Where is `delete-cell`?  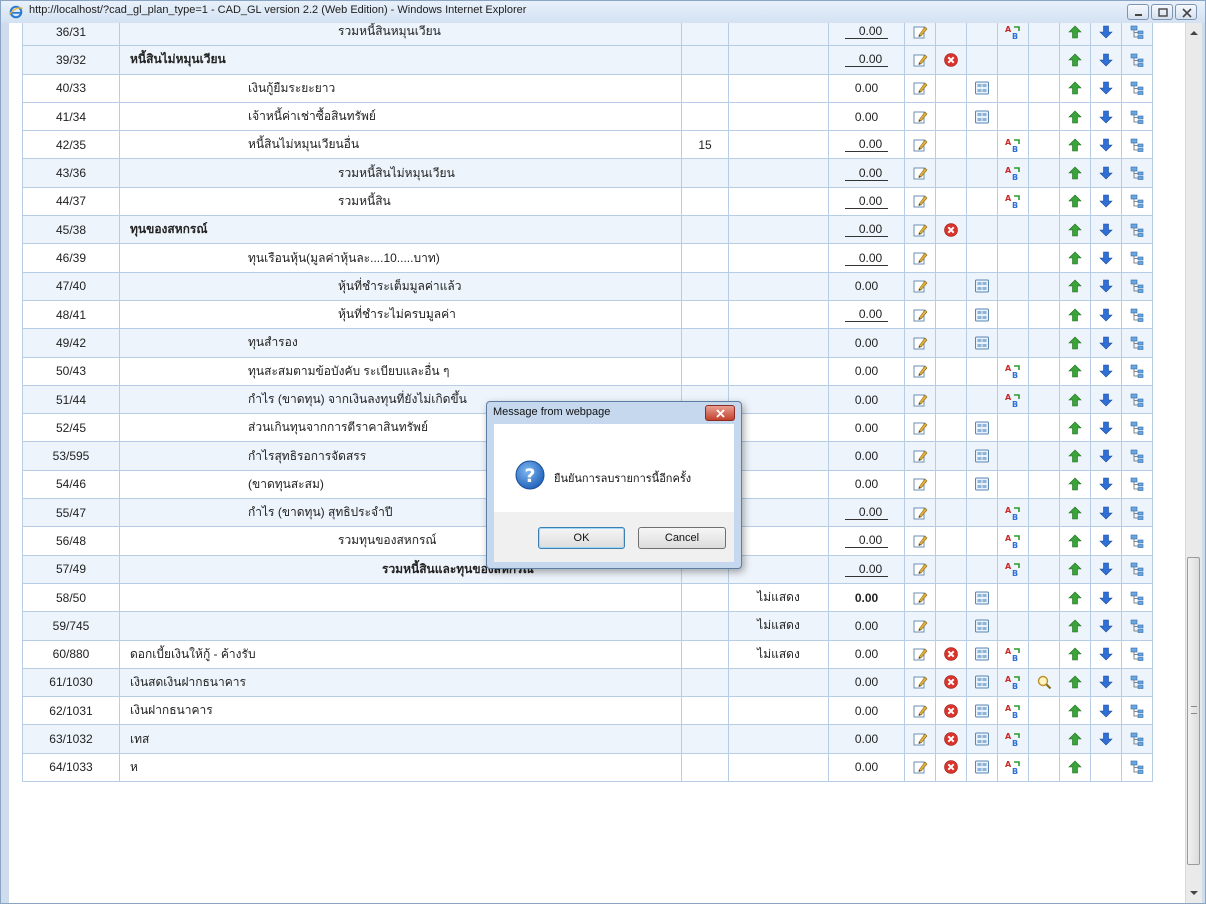 delete-cell is located at coordinates (951, 654).